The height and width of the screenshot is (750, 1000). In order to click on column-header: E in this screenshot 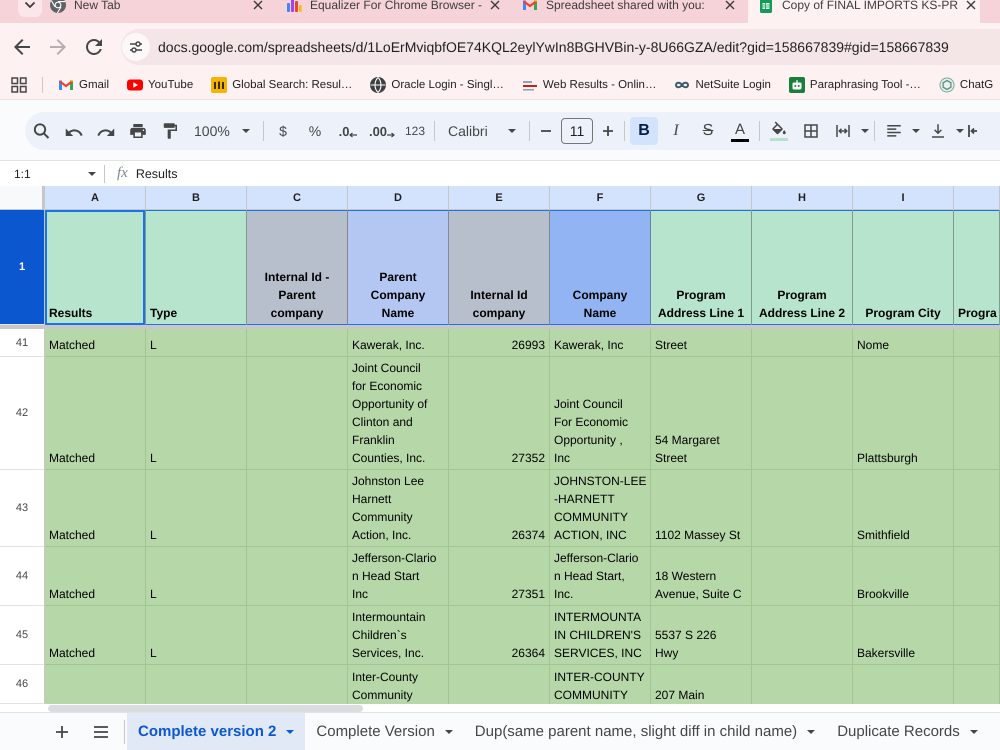, I will do `click(499, 197)`.